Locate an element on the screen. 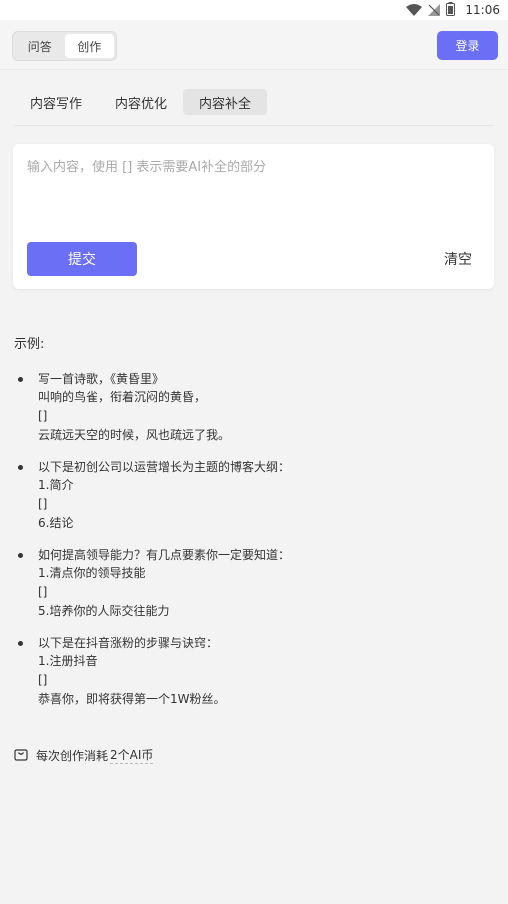 This screenshot has height=904, width=508. clear-button: 清空 is located at coordinates (458, 259).